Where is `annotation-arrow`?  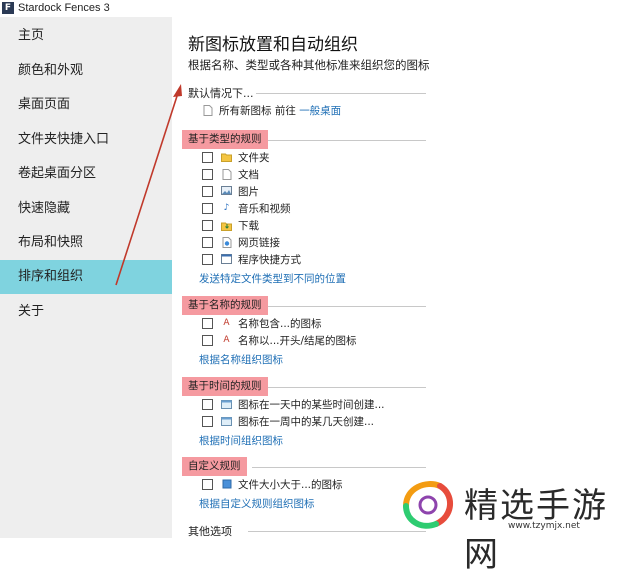 annotation-arrow is located at coordinates (148, 185).